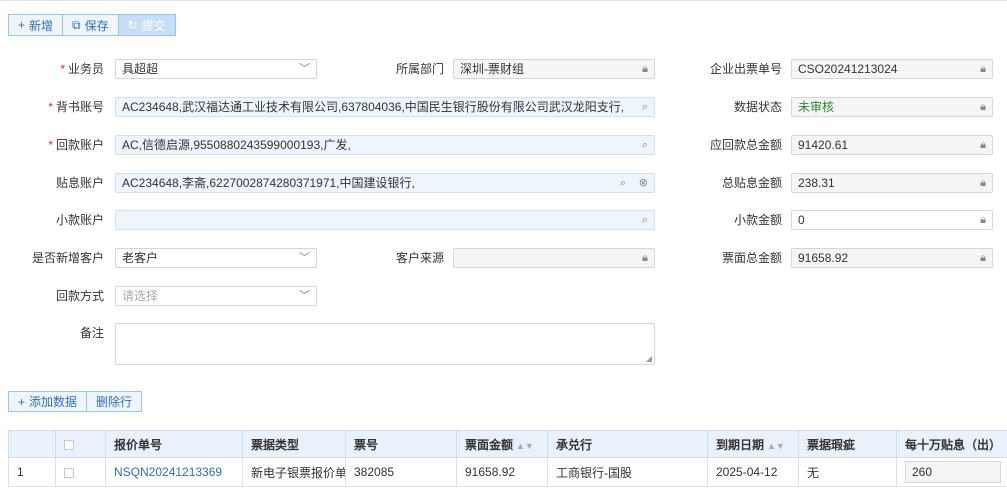 The width and height of the screenshot is (1007, 489). Describe the element at coordinates (79, 183) in the screenshot. I see `discount-account-label: 贴息账户` at that location.